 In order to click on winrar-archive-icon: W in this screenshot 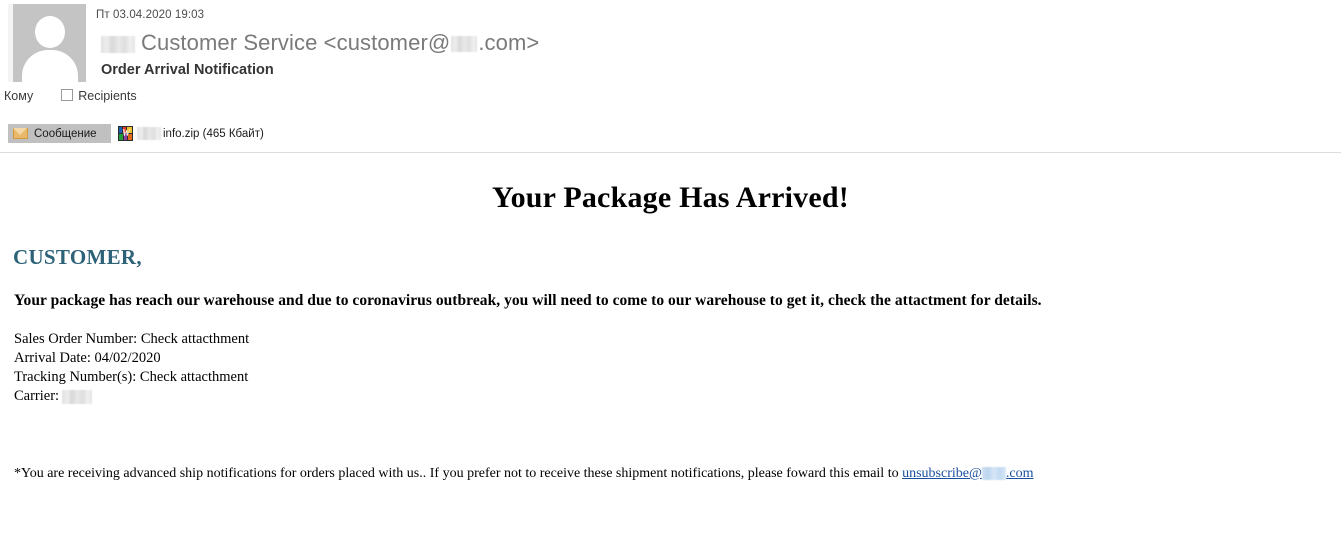, I will do `click(125, 133)`.